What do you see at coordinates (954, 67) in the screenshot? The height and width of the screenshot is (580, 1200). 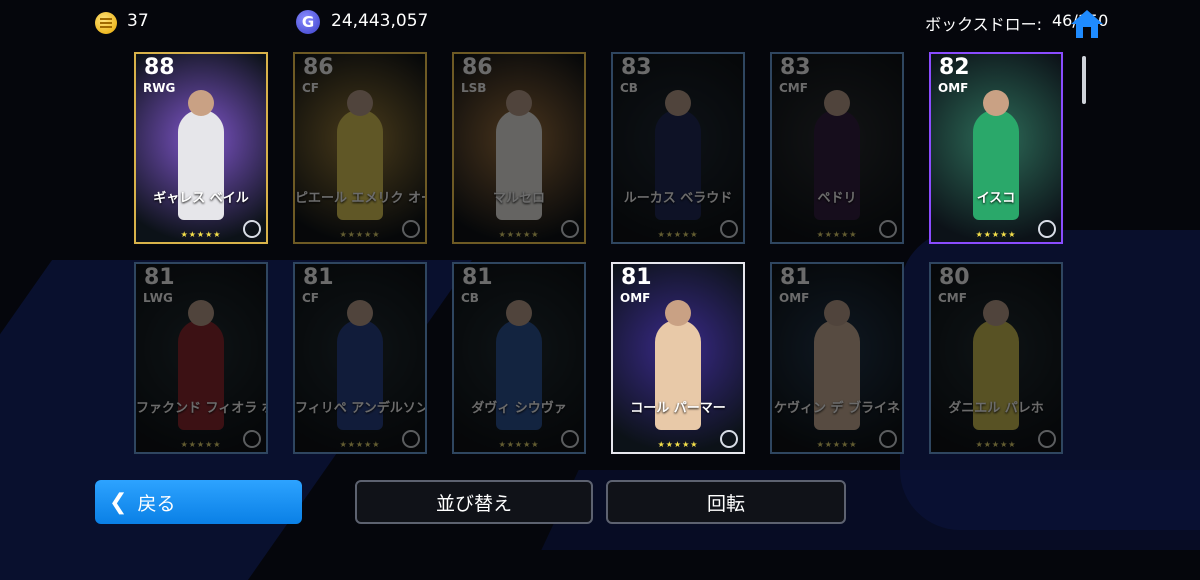 I see `card-rating: 82` at bounding box center [954, 67].